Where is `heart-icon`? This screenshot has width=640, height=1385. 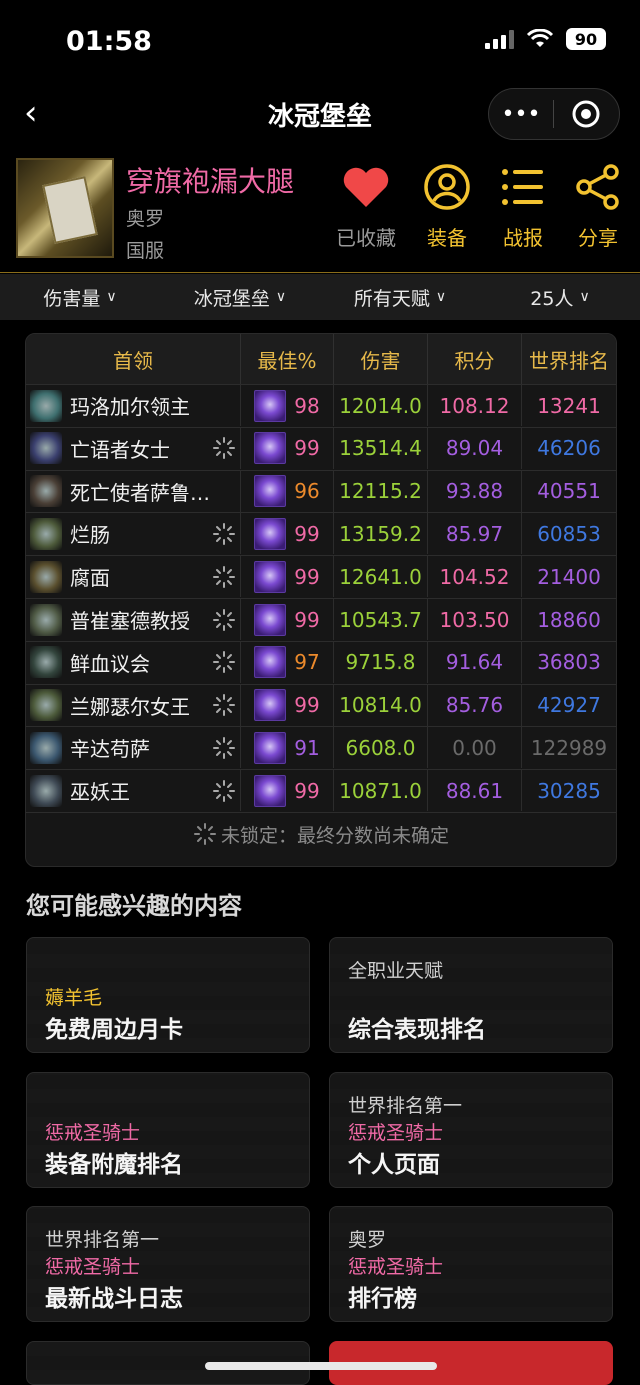 heart-icon is located at coordinates (366, 187).